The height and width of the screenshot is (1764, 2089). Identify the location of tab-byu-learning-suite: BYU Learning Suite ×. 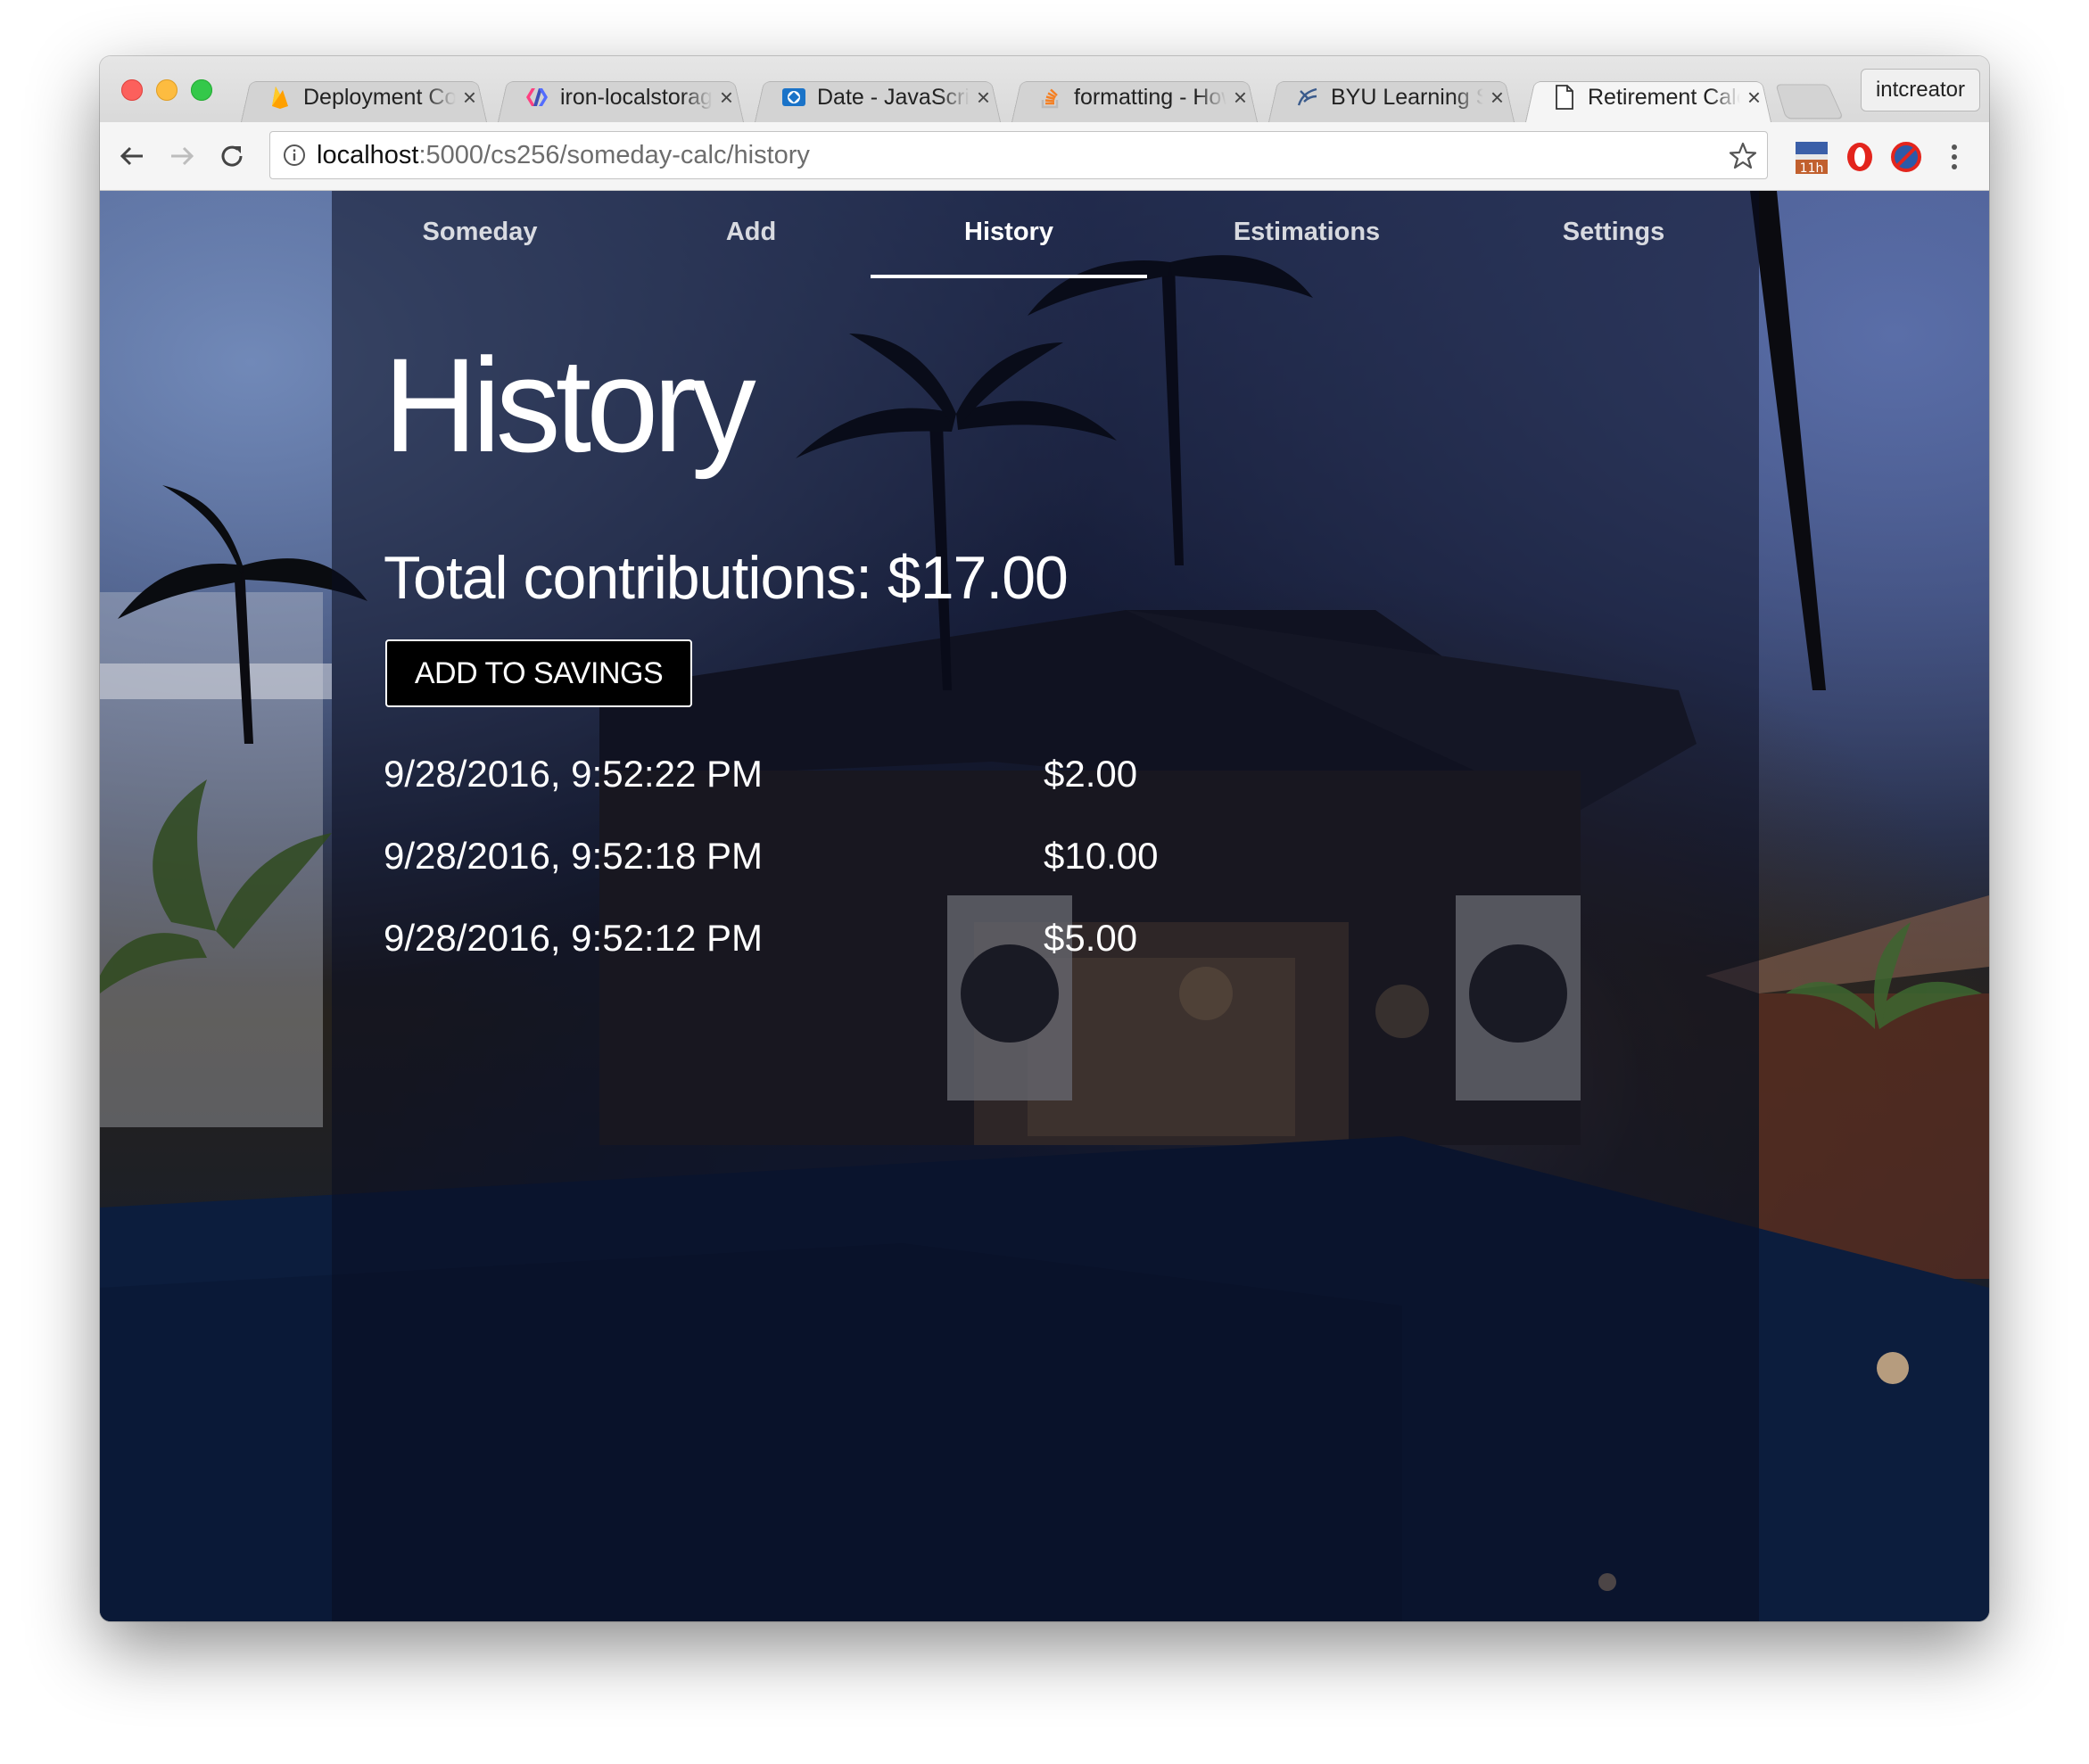
(1391, 97).